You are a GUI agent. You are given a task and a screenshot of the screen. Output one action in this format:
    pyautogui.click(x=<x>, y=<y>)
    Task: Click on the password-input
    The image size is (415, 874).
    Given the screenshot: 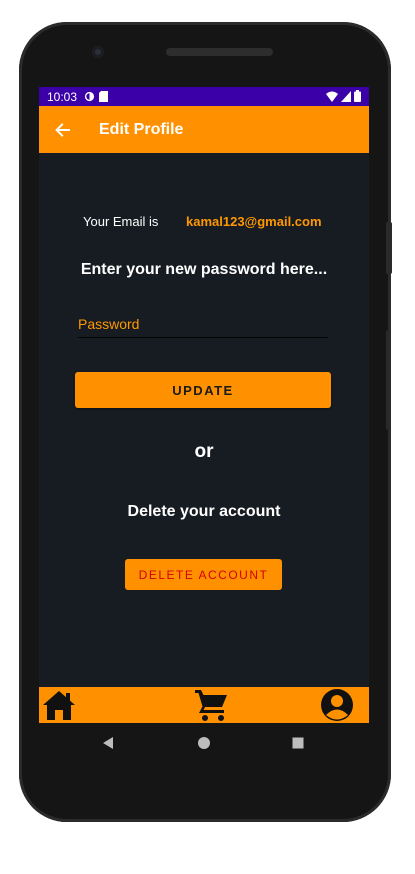 What is the action you would take?
    pyautogui.click(x=203, y=324)
    